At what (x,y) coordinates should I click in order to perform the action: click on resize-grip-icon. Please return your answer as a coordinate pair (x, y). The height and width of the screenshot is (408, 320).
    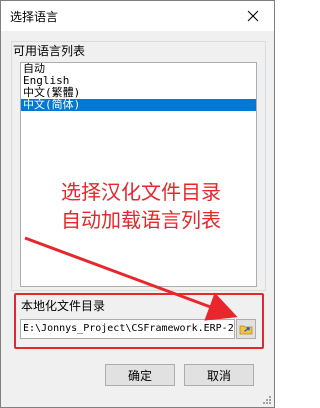
    Looking at the image, I should click on (267, 400).